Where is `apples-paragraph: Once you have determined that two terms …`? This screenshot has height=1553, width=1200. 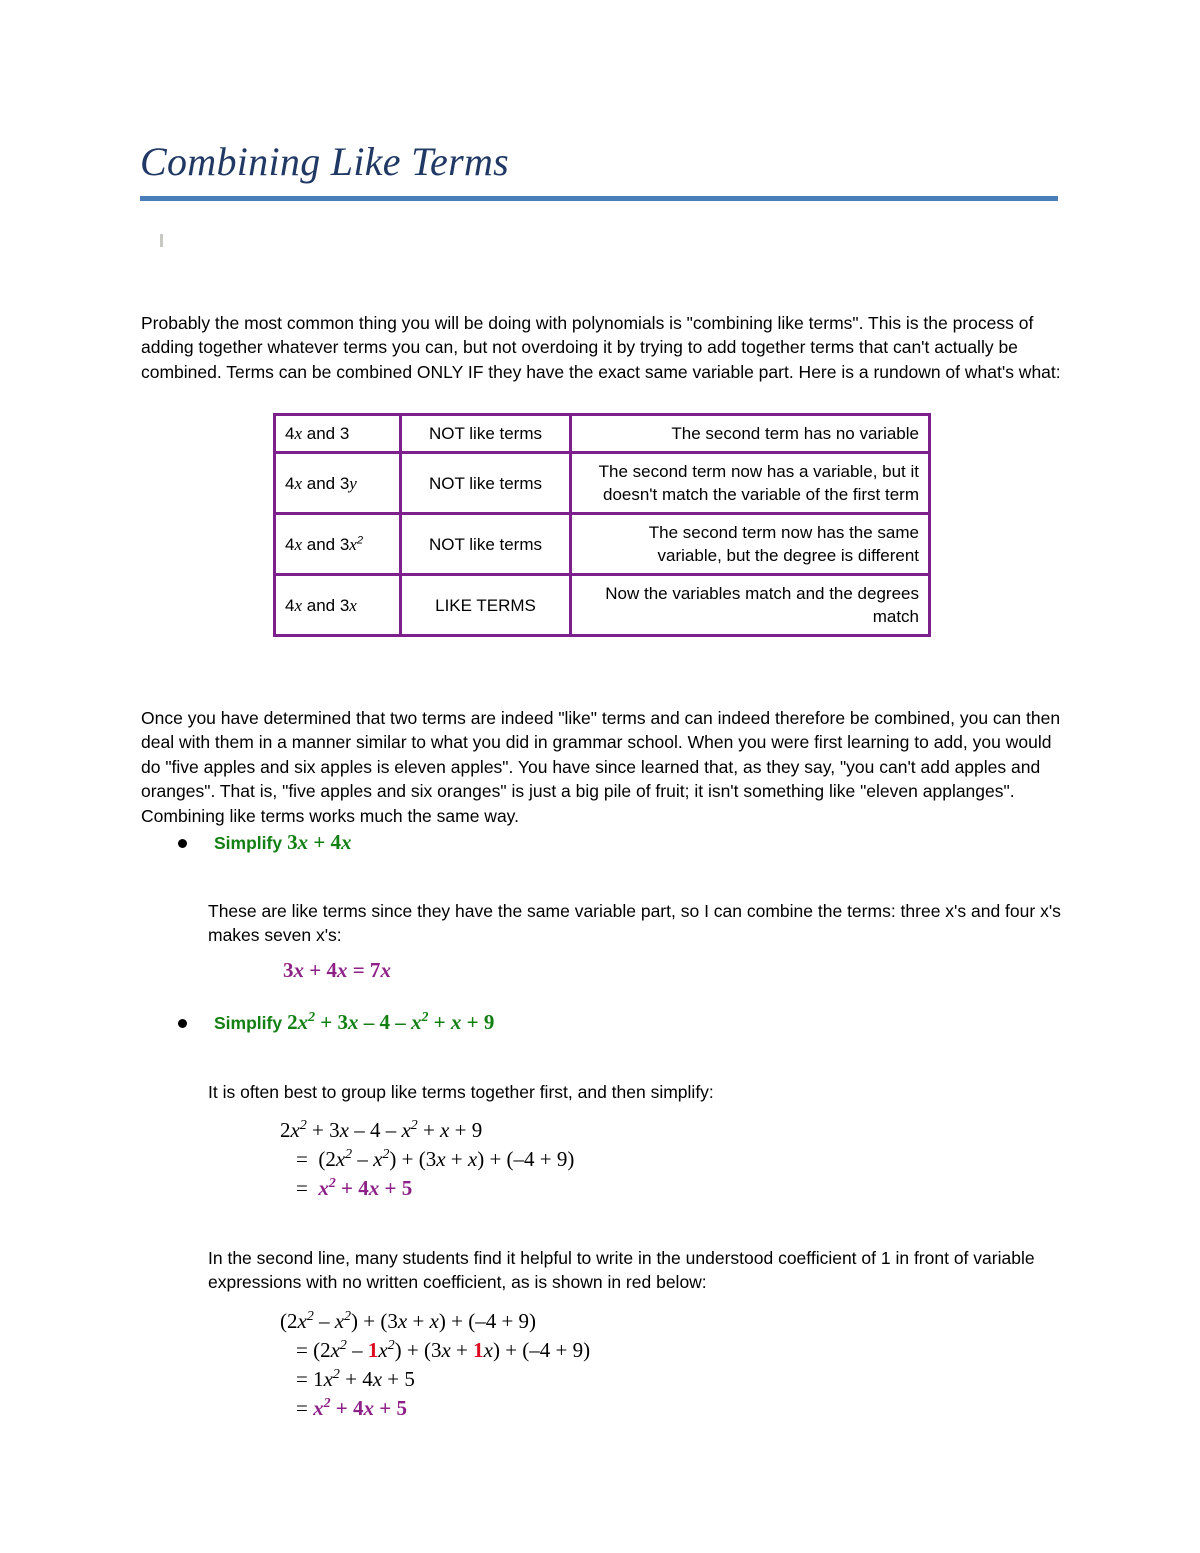 apples-paragraph: Once you have determined that two terms … is located at coordinates (601, 766).